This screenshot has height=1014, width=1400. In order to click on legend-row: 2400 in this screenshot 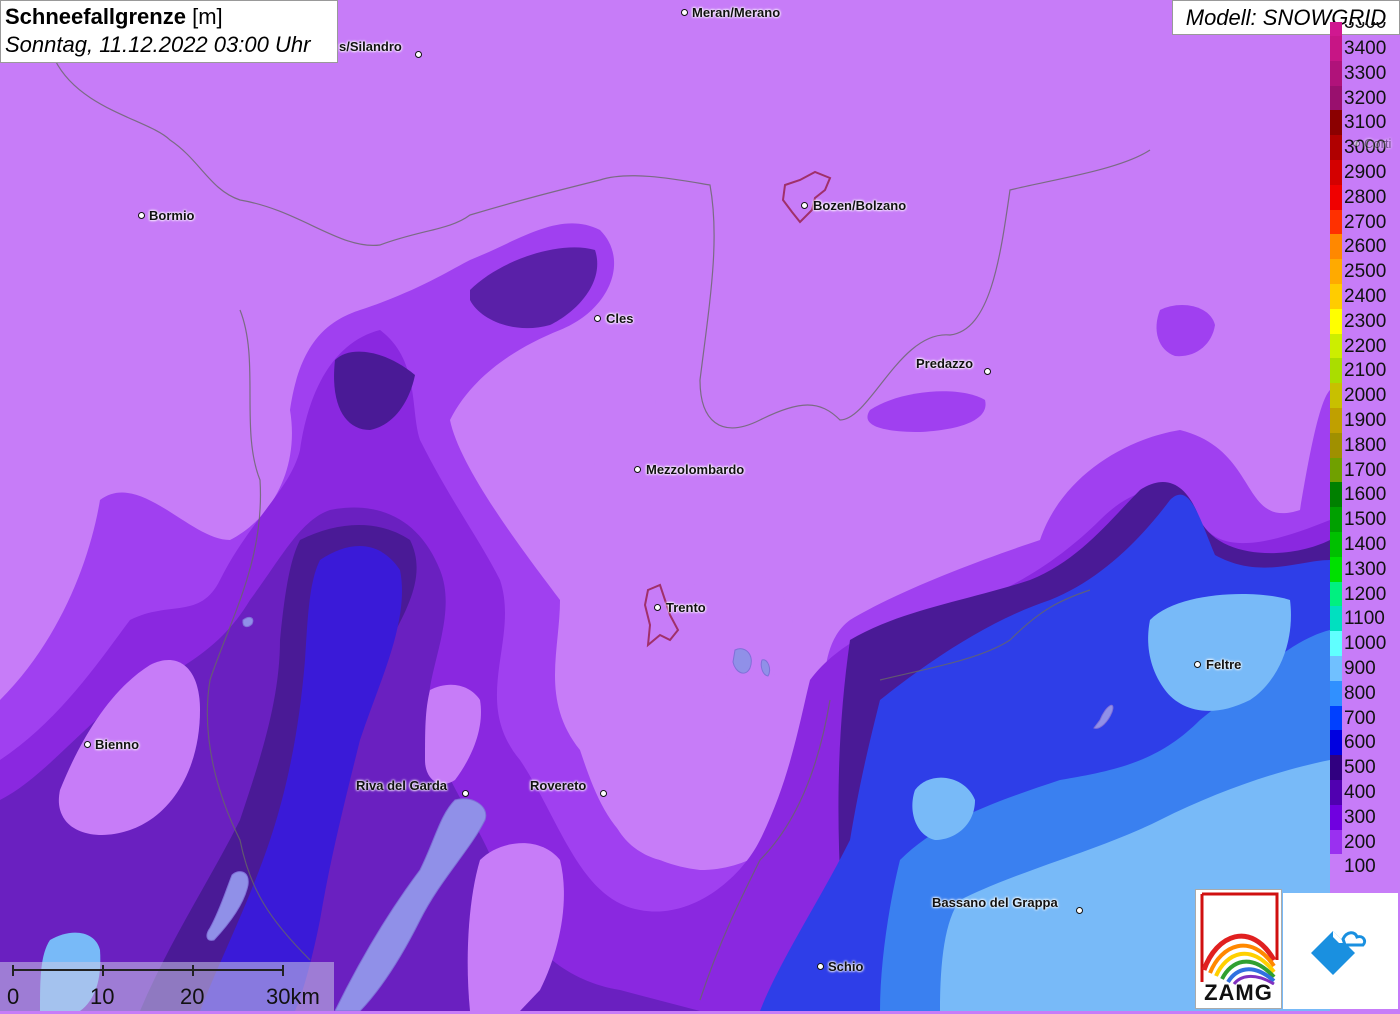, I will do `click(1364, 296)`.